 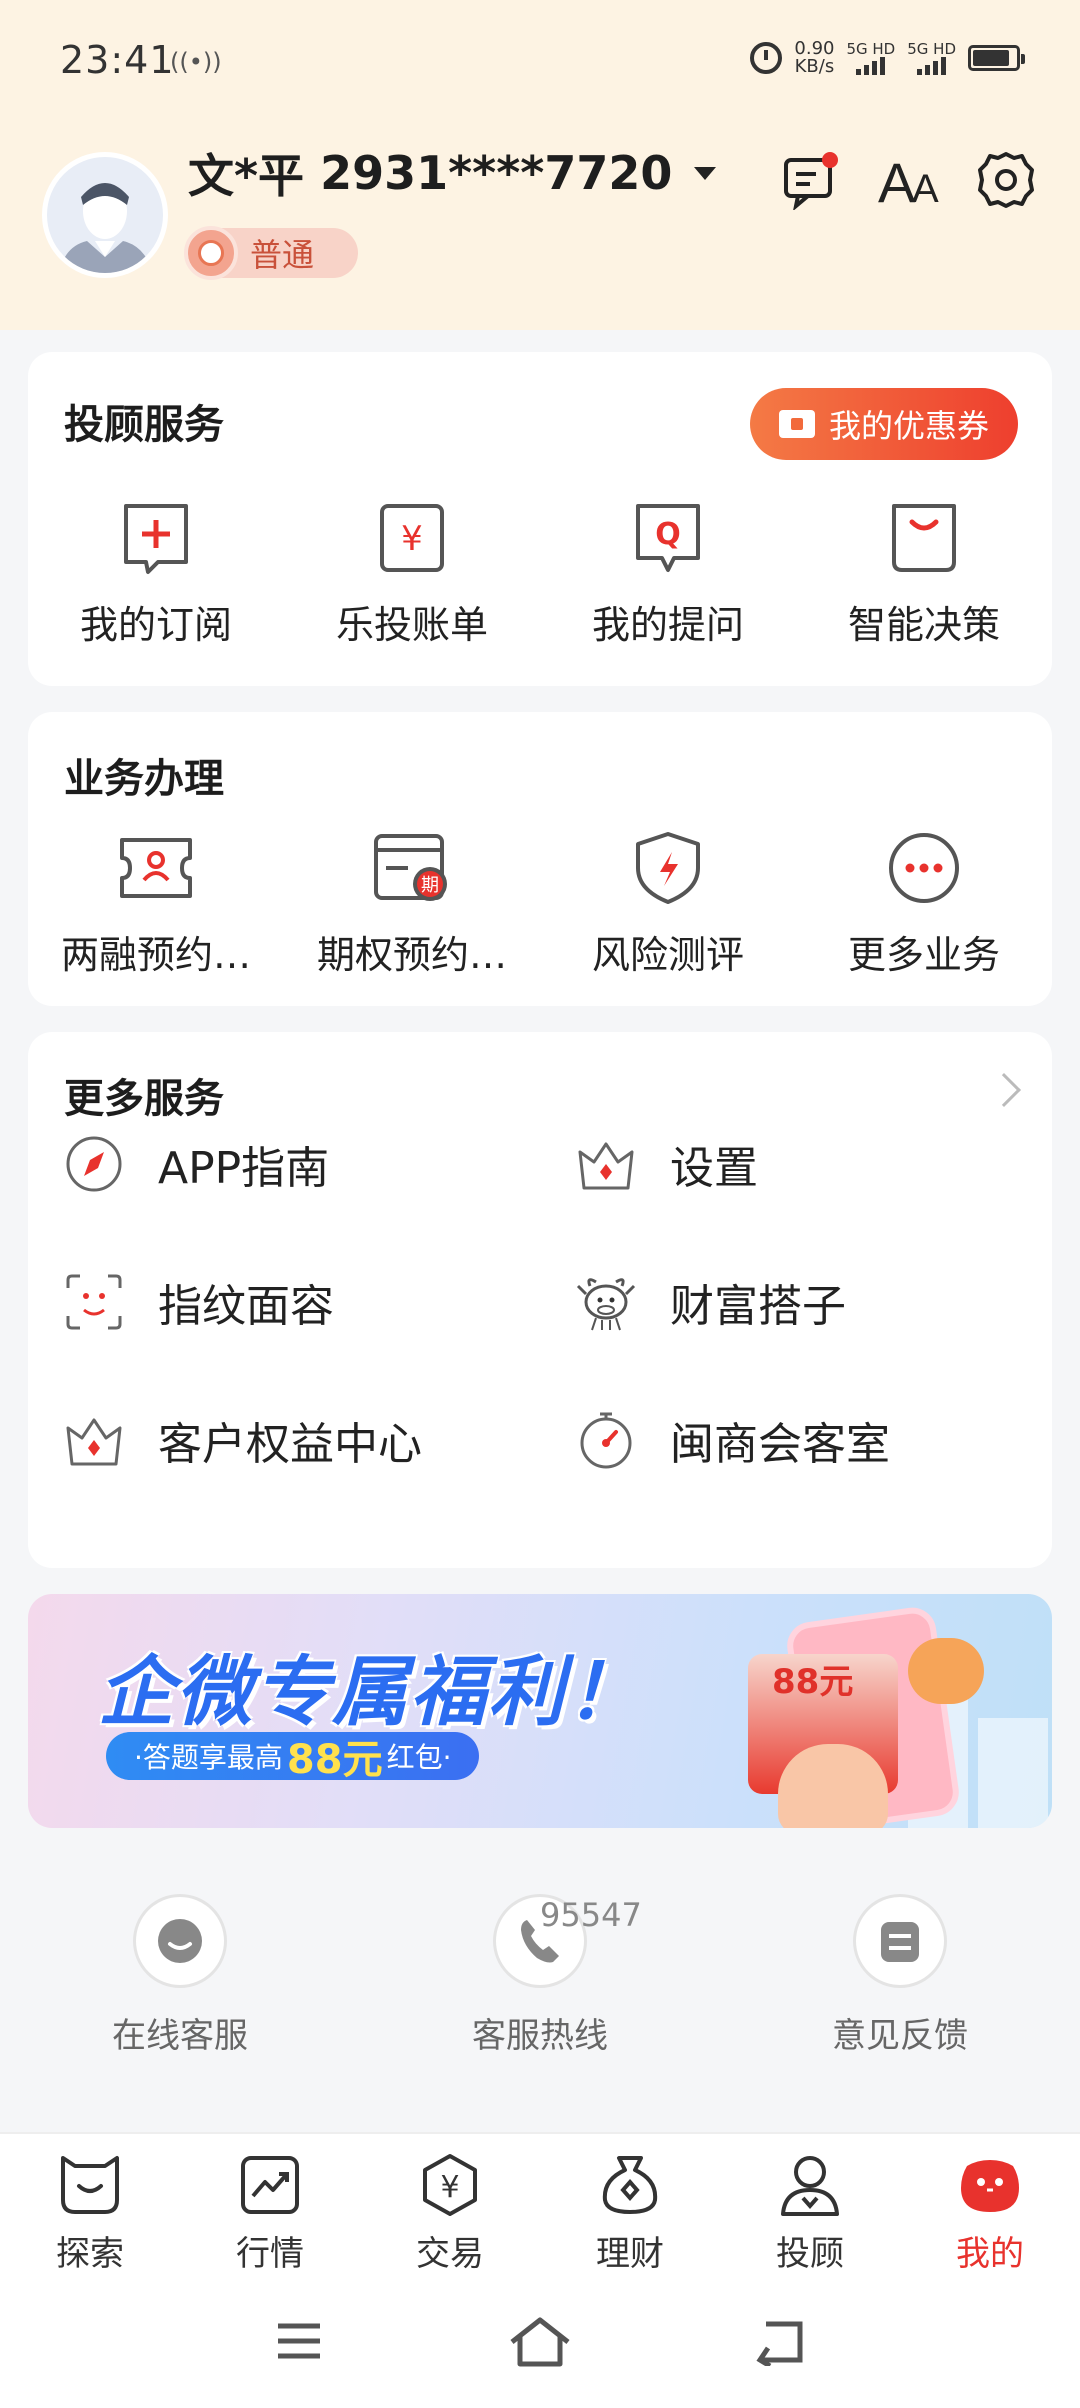 What do you see at coordinates (924, 574) in the screenshot?
I see `advisory-item-smart-decision: 智能决策` at bounding box center [924, 574].